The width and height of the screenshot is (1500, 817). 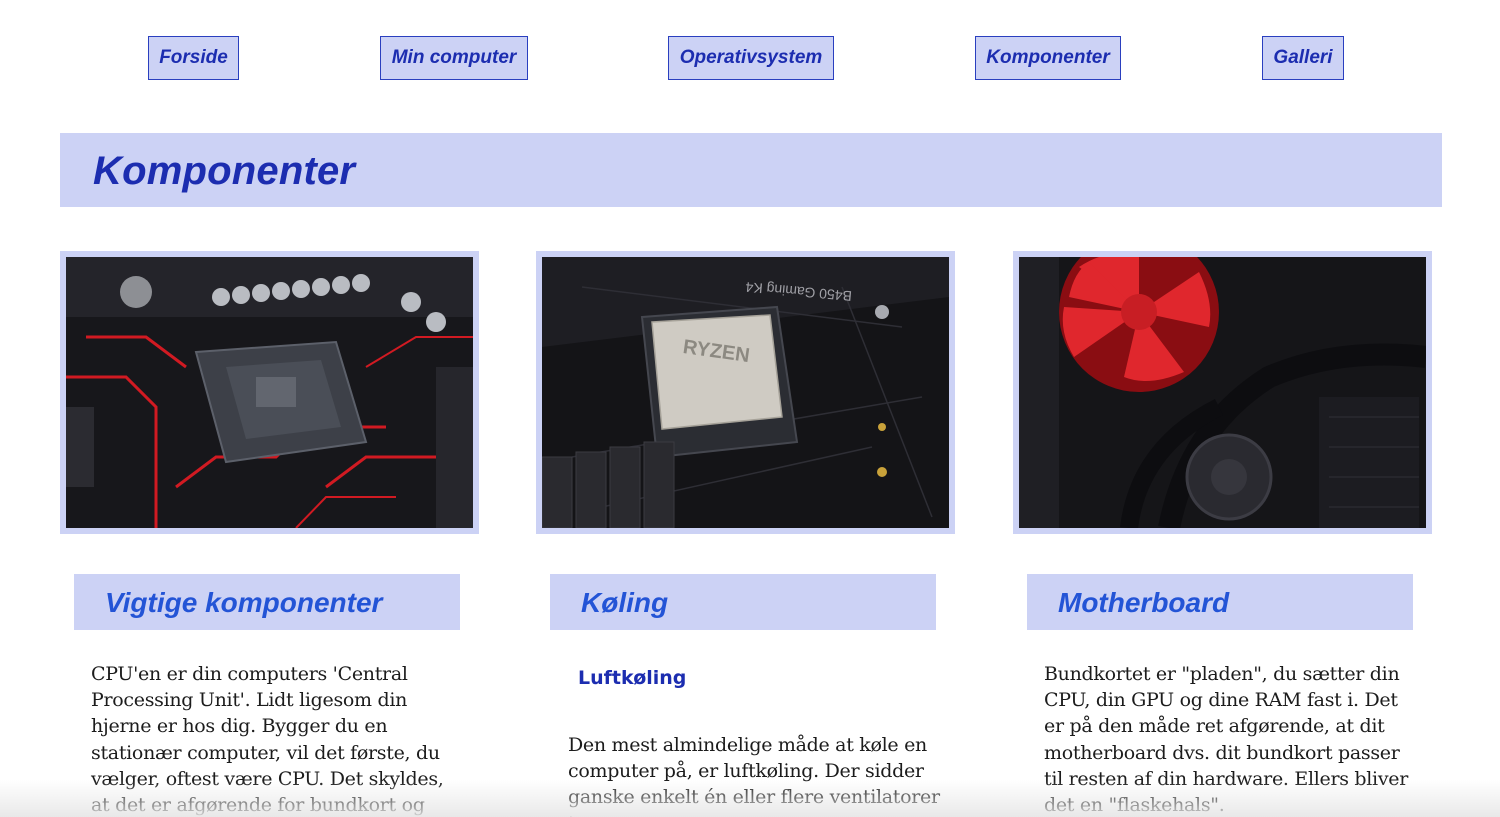 What do you see at coordinates (1048, 58) in the screenshot?
I see `nav-komponenter: Komponenter` at bounding box center [1048, 58].